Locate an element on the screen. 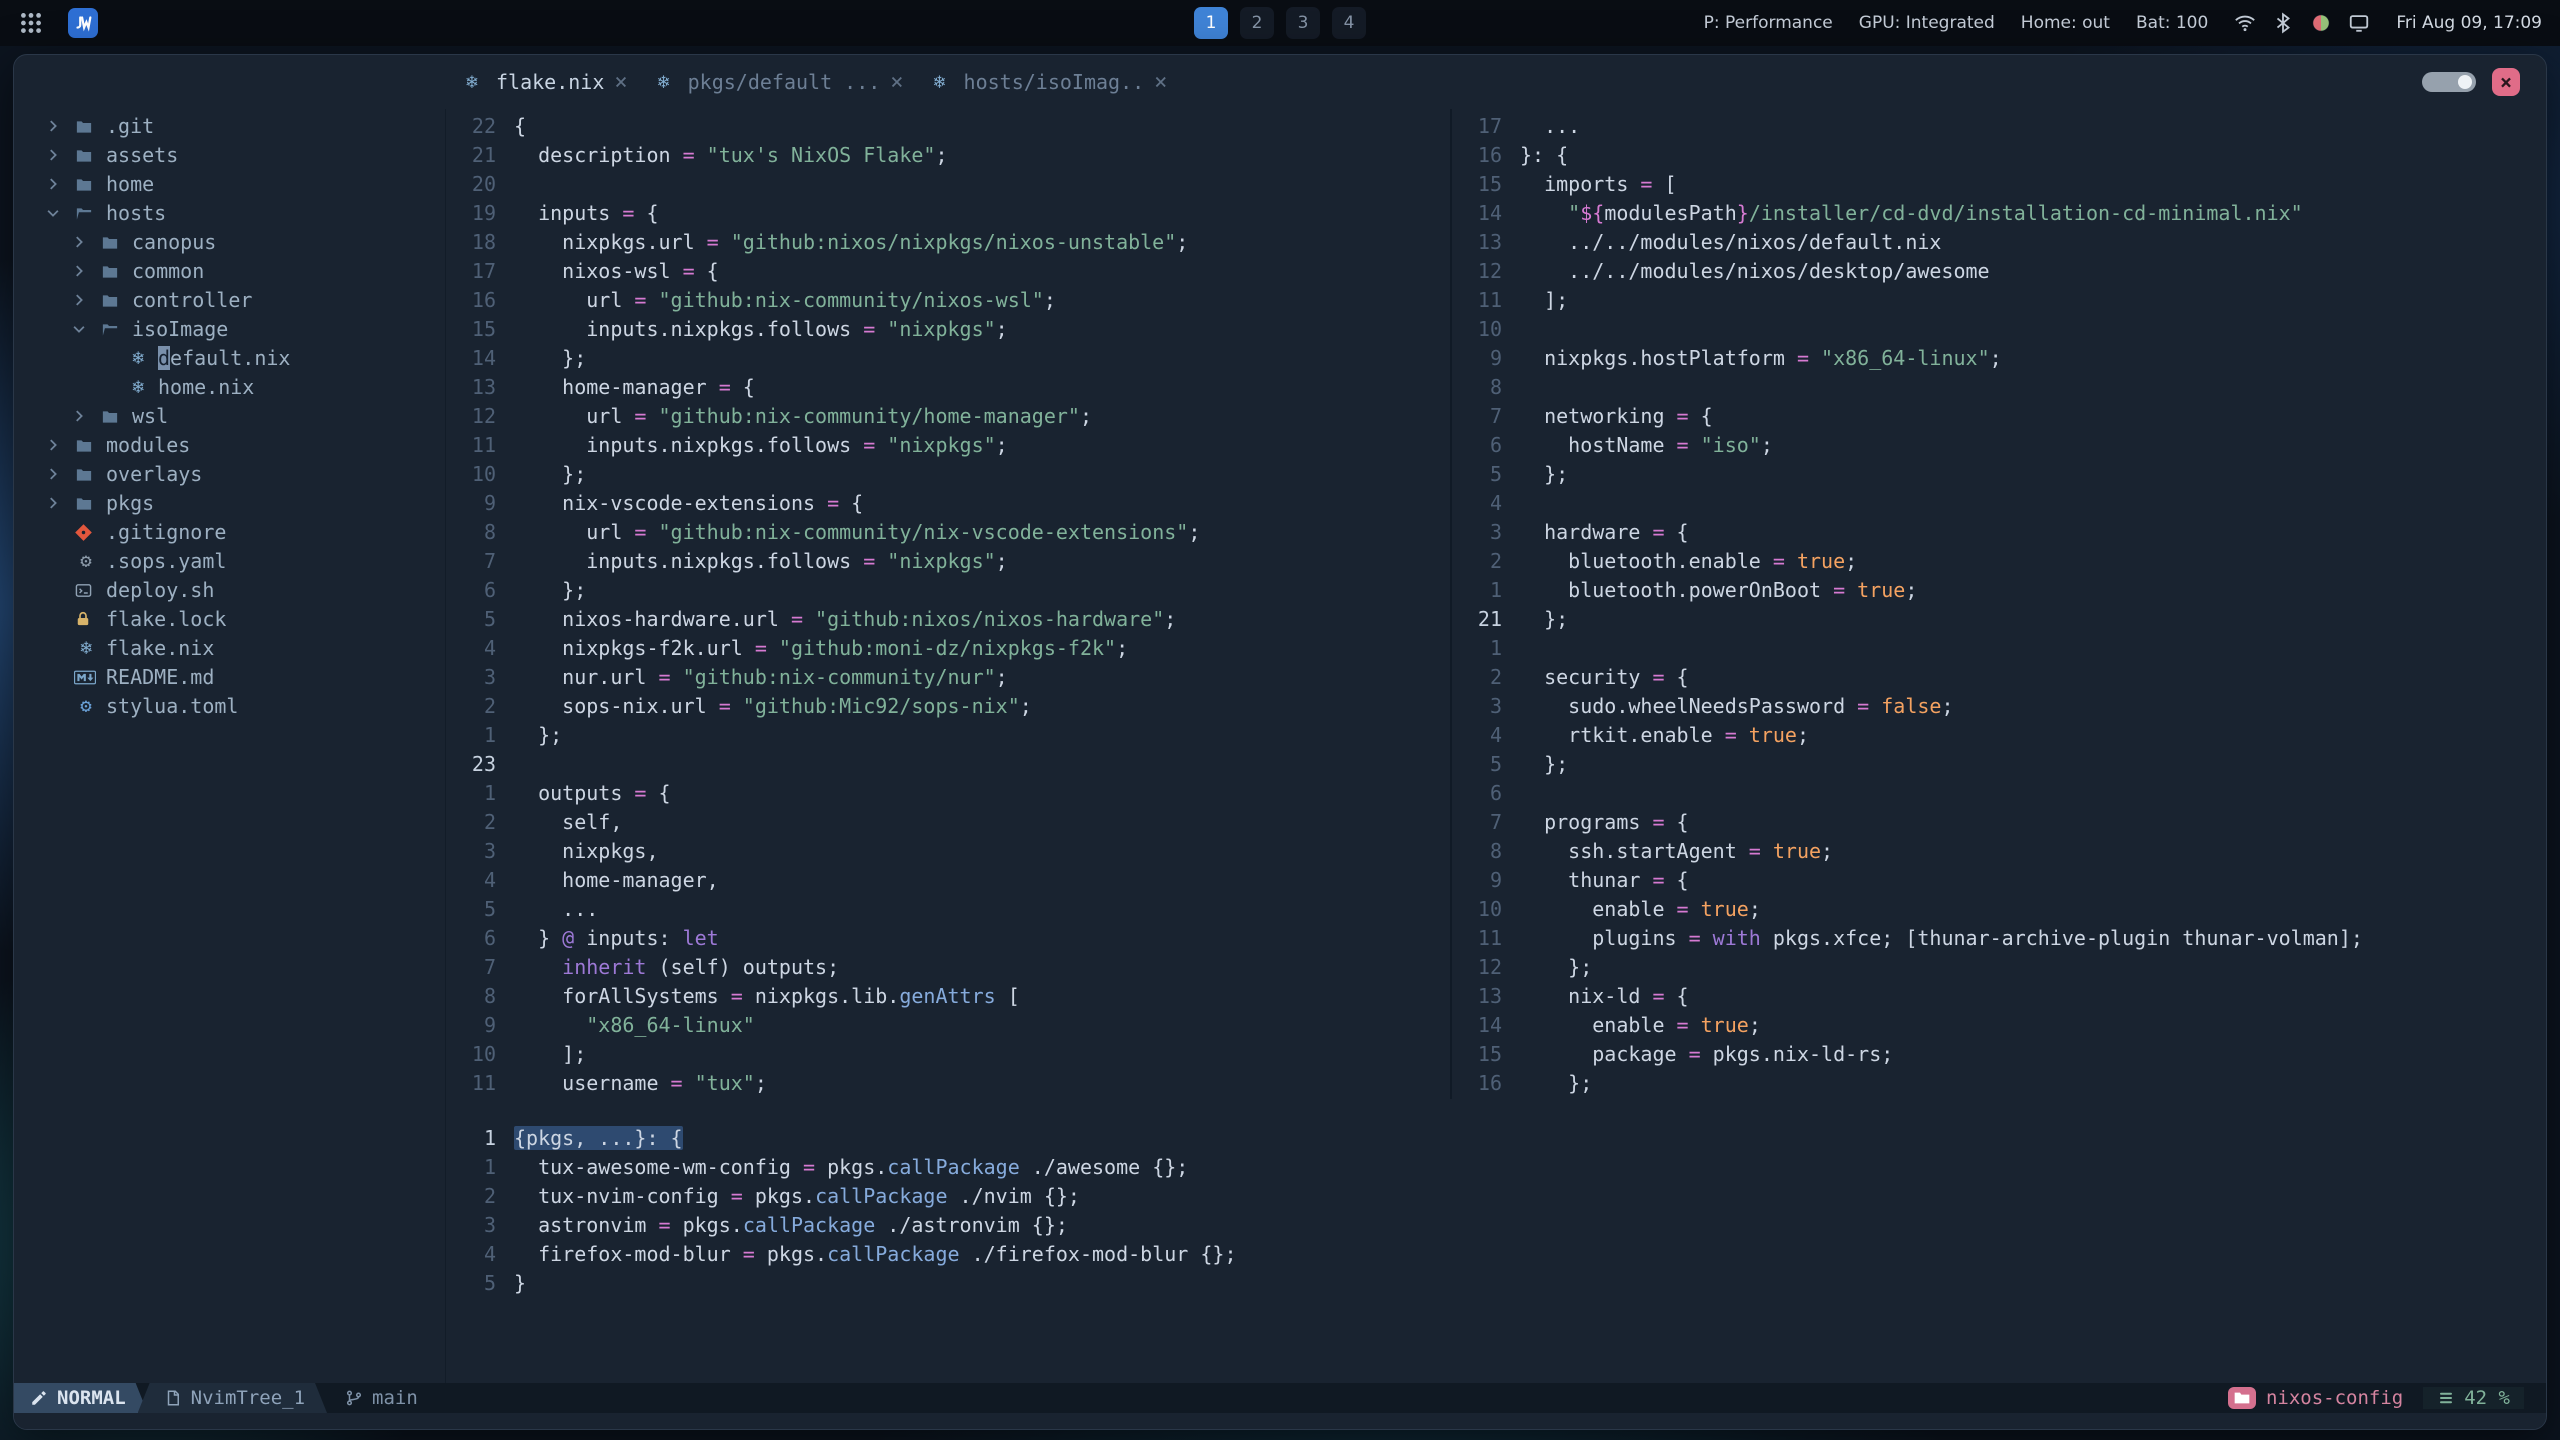 This screenshot has width=2560, height=1440. workspace-button-2: 2 is located at coordinates (1257, 23).